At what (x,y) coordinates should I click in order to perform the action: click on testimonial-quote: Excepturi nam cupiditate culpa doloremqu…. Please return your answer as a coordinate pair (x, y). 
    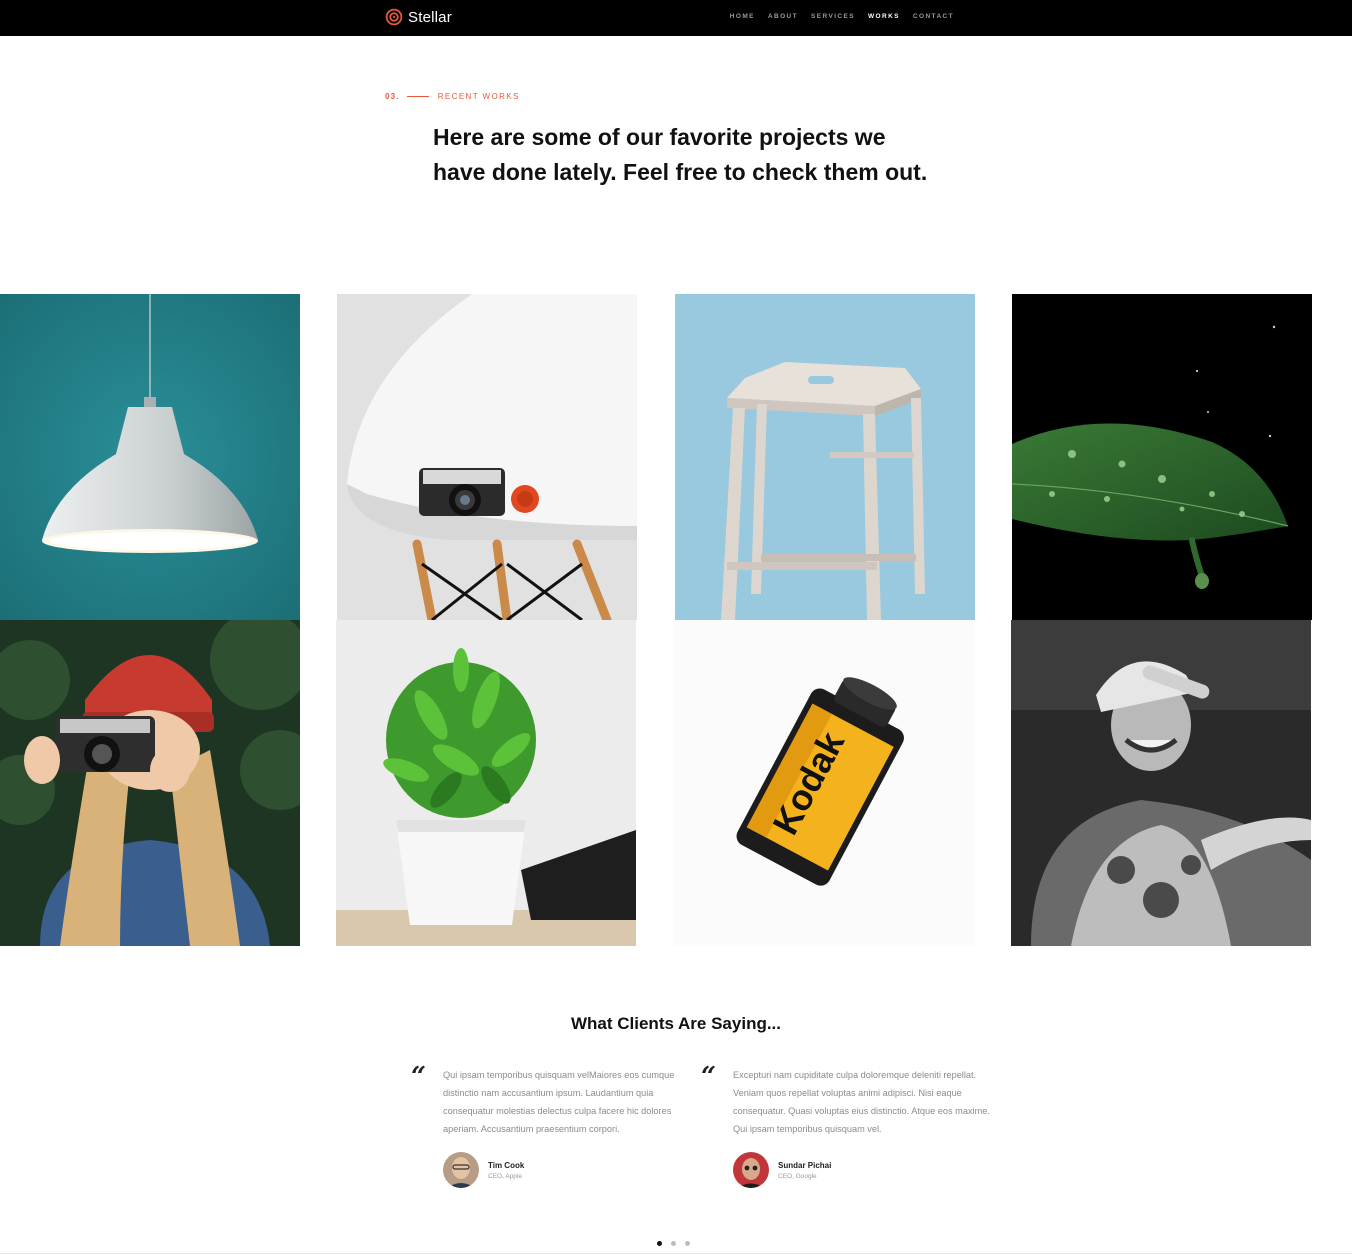
    Looking at the image, I should click on (861, 1102).